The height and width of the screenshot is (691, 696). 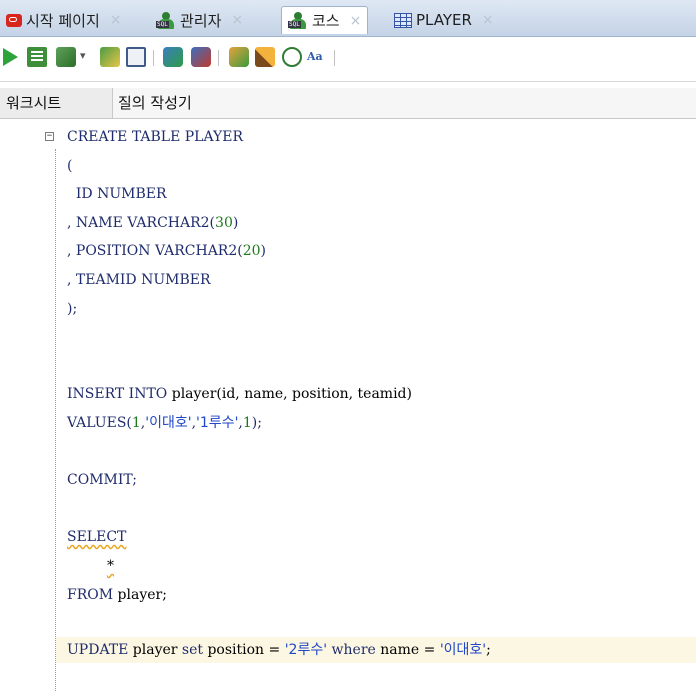 I want to click on code-line: VALUES(1,'이대호','1루수',1);, so click(x=164, y=423).